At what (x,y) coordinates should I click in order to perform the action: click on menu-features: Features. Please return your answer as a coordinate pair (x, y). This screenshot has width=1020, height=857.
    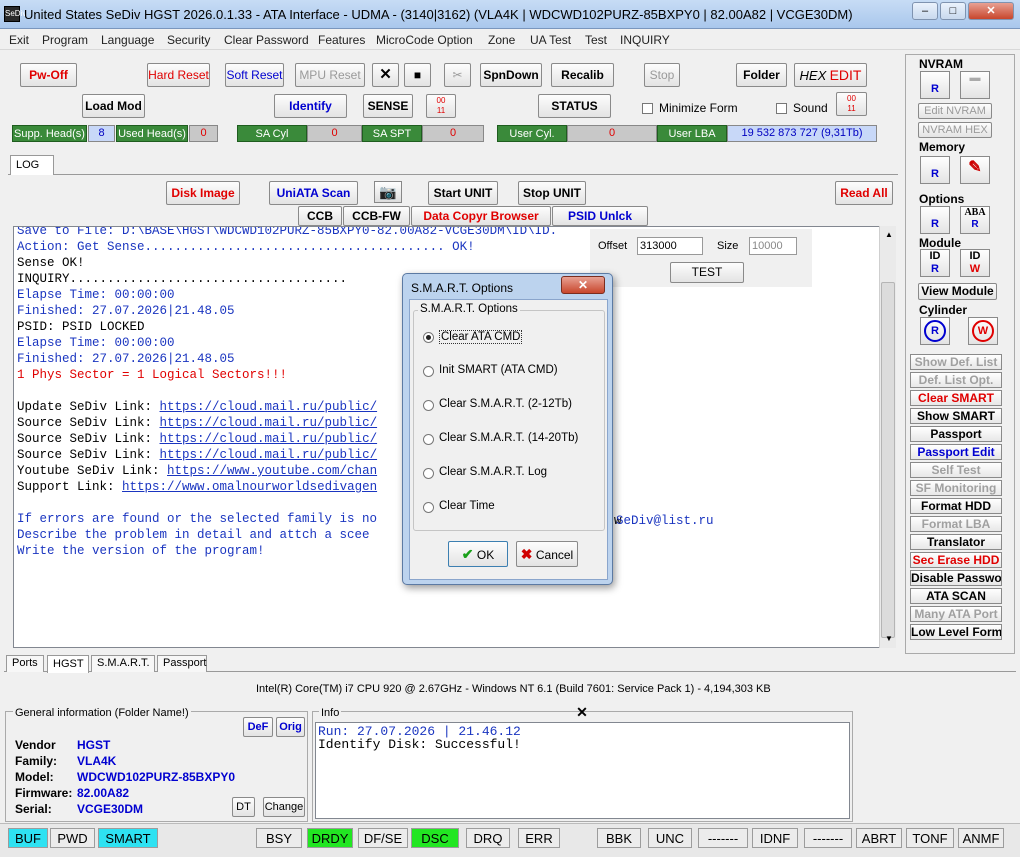
    Looking at the image, I should click on (341, 40).